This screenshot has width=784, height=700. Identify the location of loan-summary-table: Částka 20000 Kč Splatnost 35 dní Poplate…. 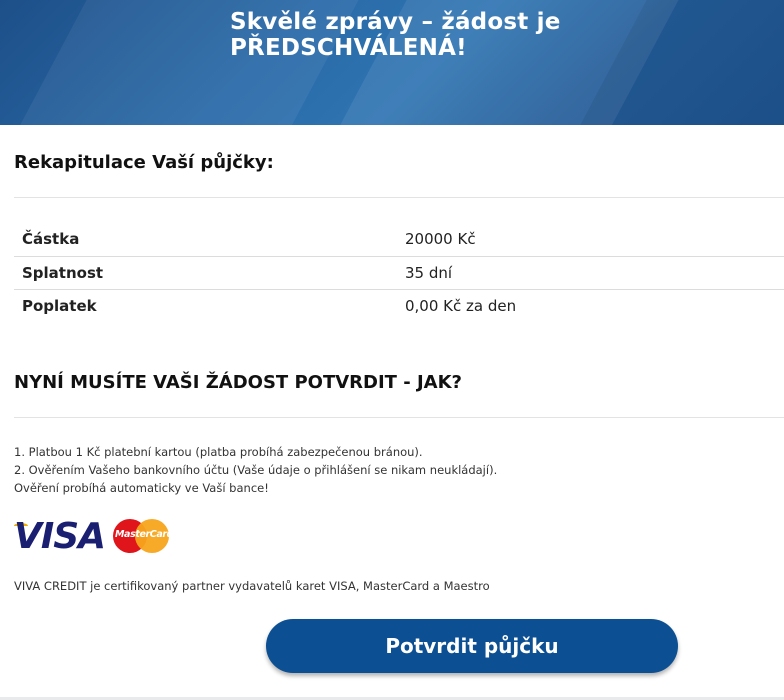
(399, 272).